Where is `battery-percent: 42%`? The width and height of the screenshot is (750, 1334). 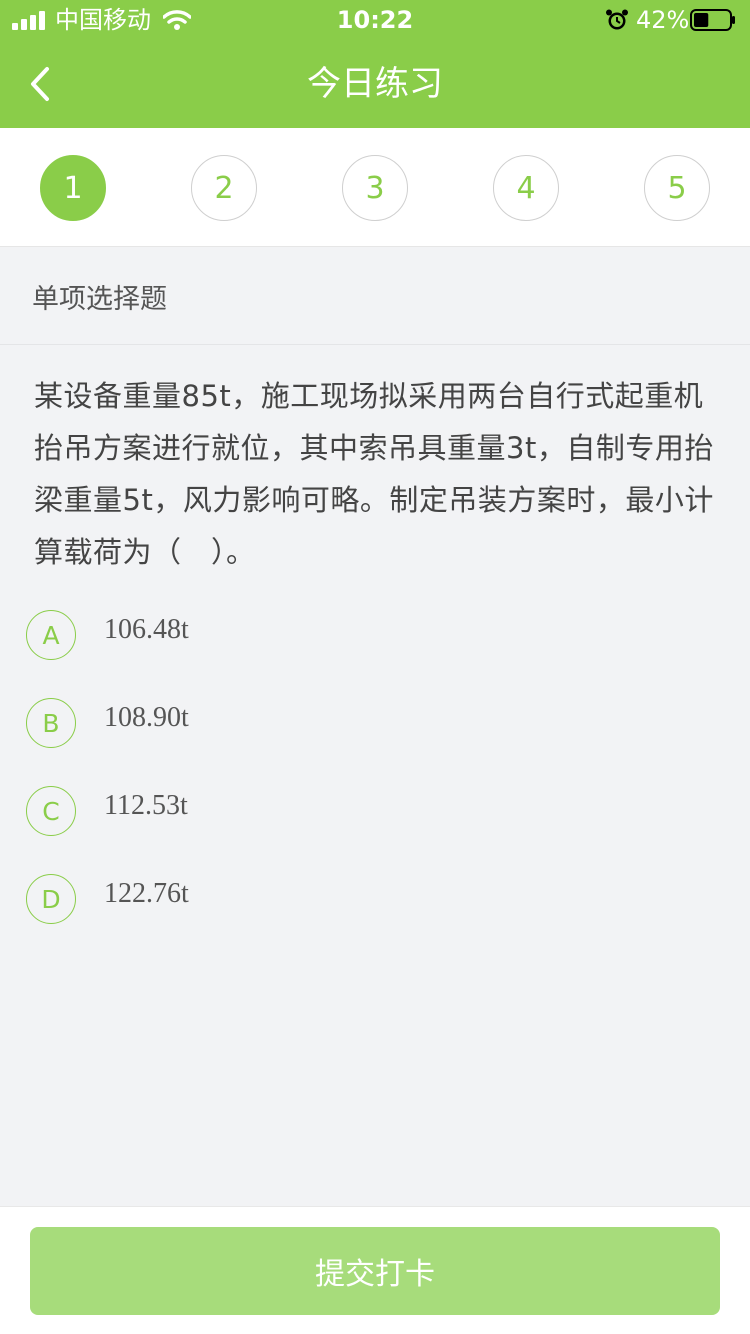
battery-percent: 42% is located at coordinates (663, 20).